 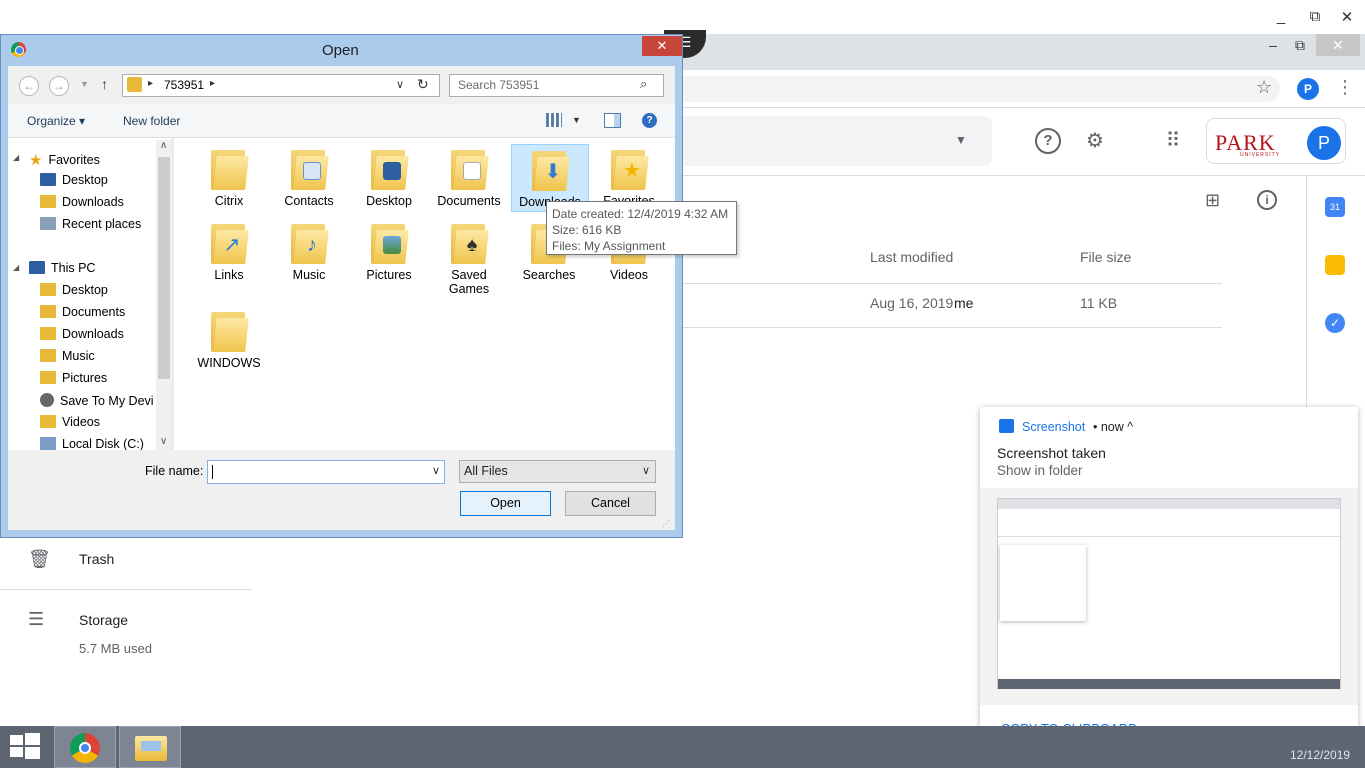 I want to click on organize-button: Organize ▾, so click(x=56, y=121).